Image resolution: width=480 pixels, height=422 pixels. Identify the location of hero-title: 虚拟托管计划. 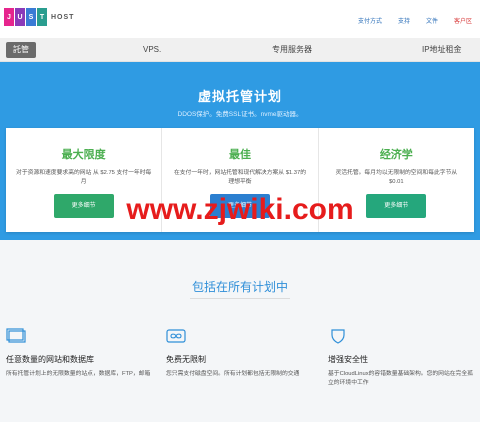
(239, 96).